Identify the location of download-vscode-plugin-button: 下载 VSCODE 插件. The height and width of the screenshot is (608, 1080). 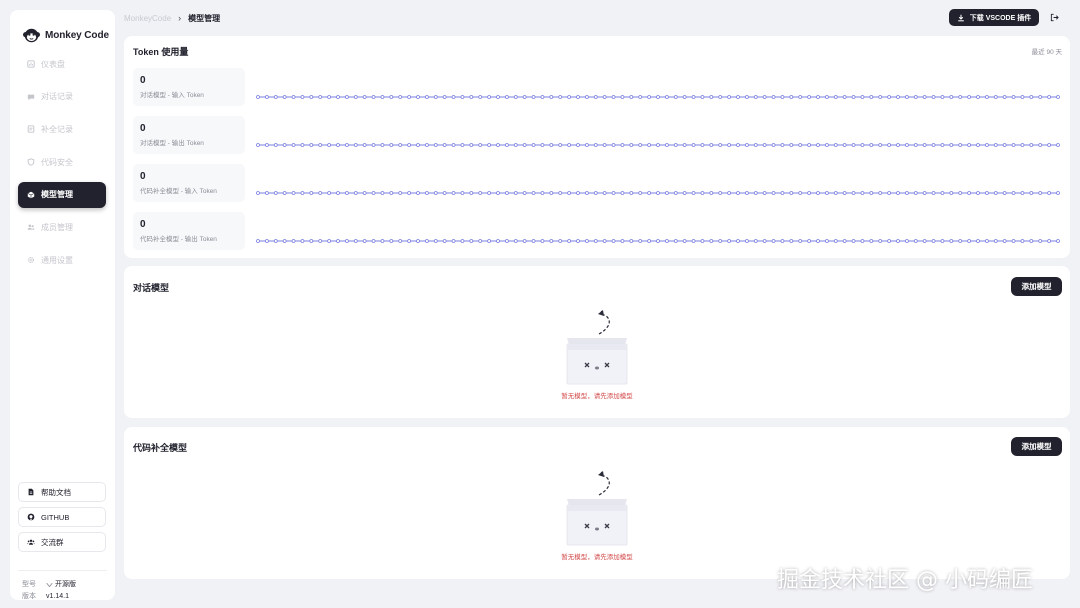
(994, 17).